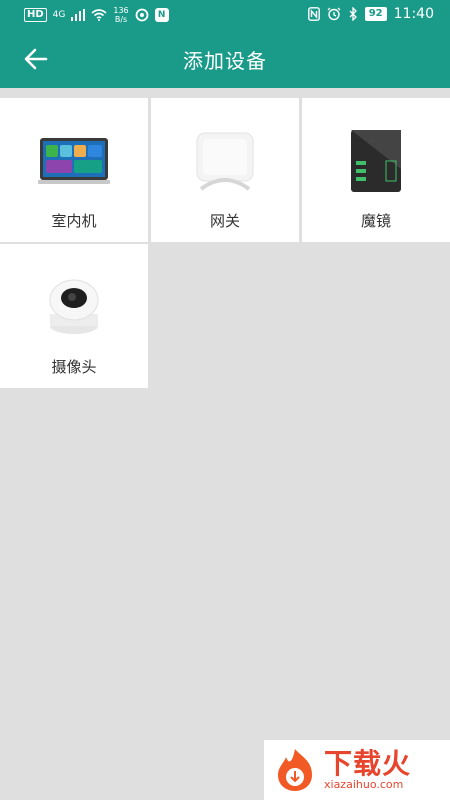 The height and width of the screenshot is (800, 450). I want to click on network-speed: 136 B/s, so click(121, 15).